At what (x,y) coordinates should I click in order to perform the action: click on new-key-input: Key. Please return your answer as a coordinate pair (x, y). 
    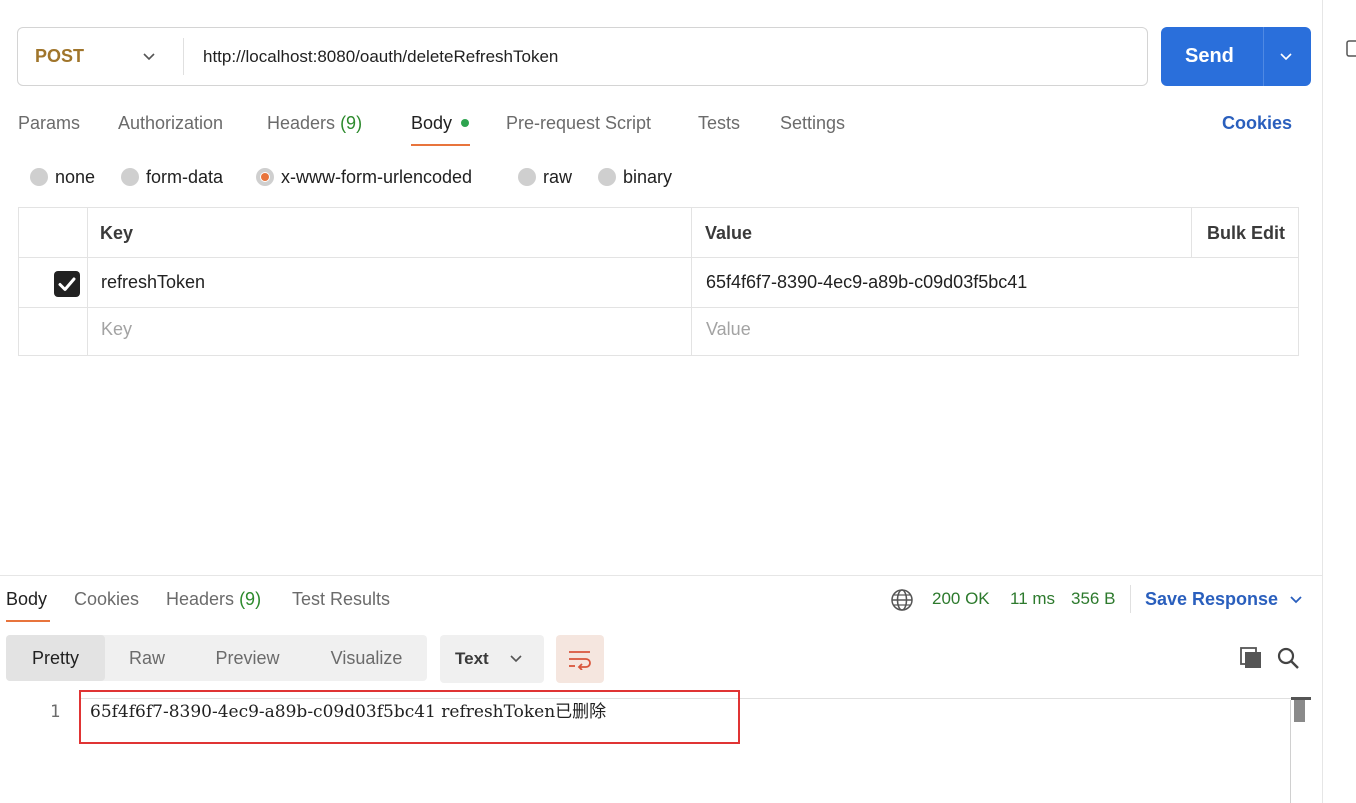
    Looking at the image, I should click on (116, 329).